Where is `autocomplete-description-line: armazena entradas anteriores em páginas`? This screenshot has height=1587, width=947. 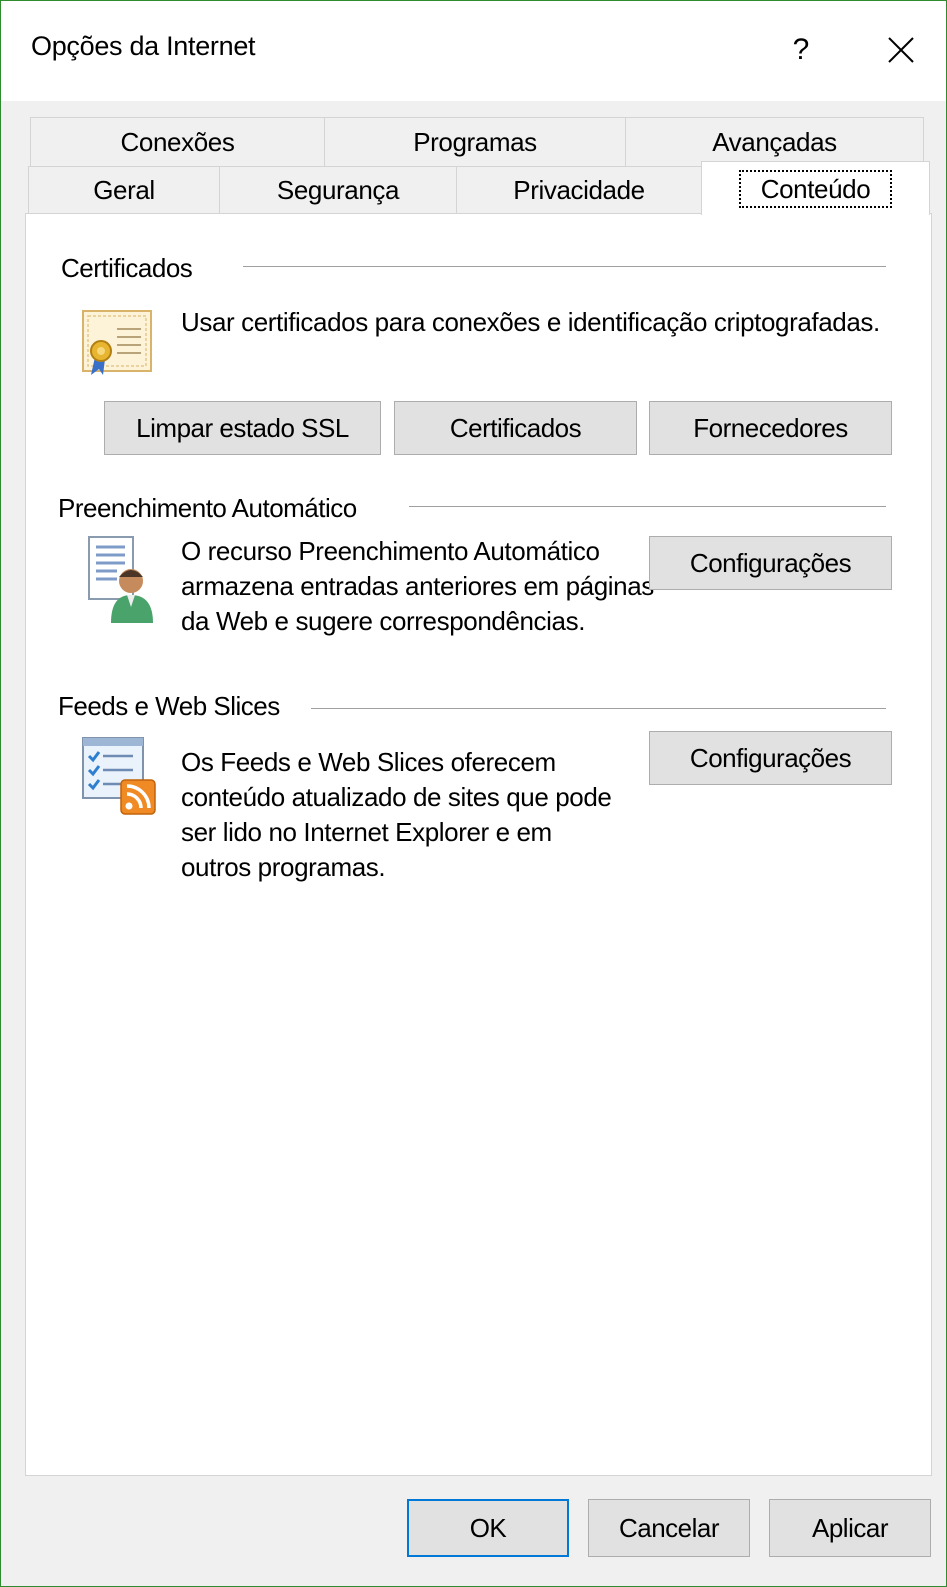
autocomplete-description-line: armazena entradas anteriores em páginas is located at coordinates (417, 586).